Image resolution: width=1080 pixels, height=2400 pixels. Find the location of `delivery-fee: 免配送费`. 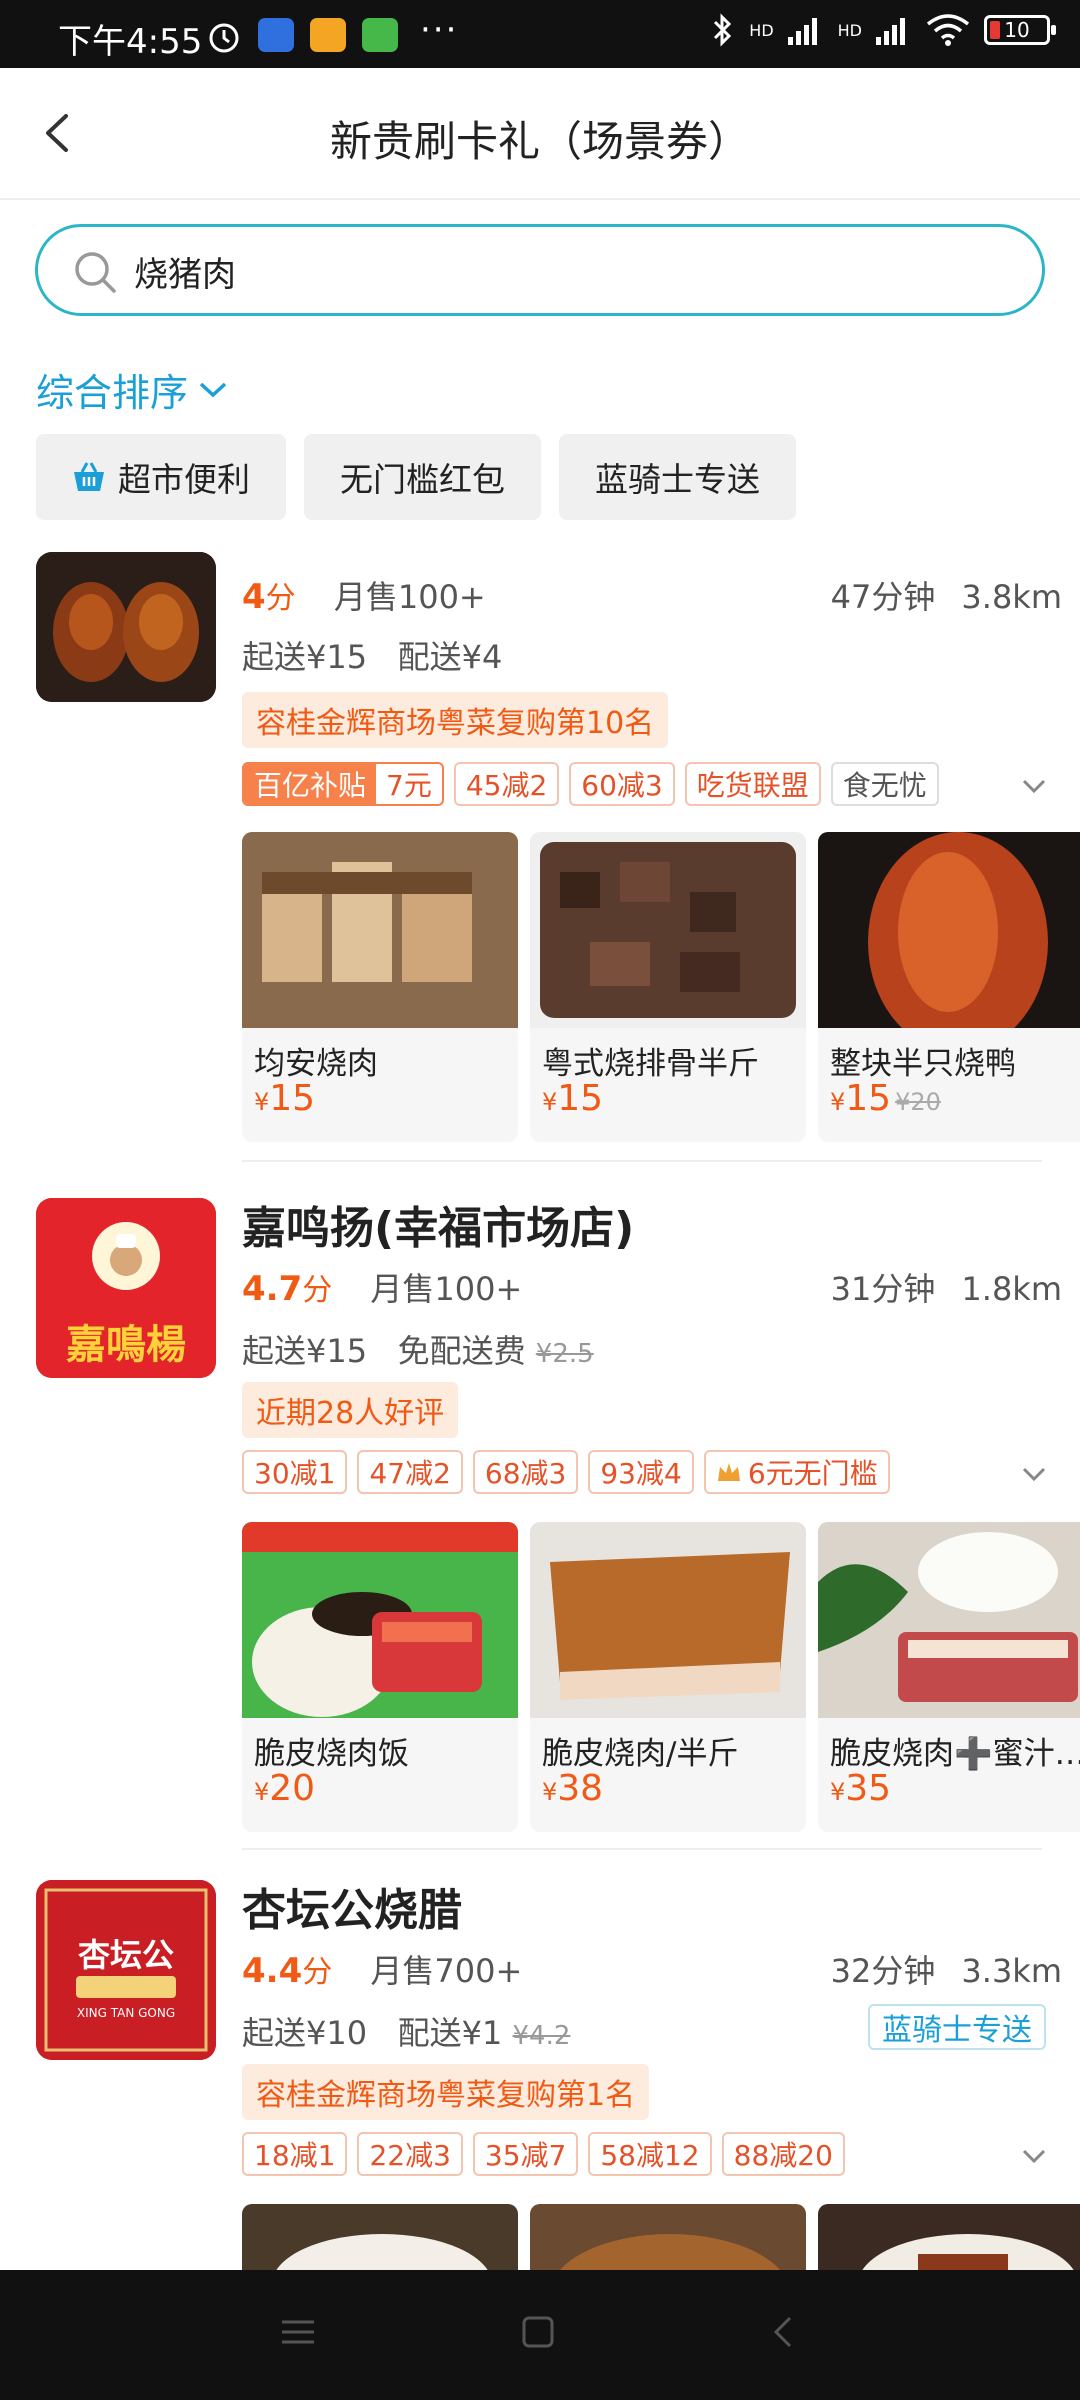

delivery-fee: 免配送费 is located at coordinates (461, 1351).